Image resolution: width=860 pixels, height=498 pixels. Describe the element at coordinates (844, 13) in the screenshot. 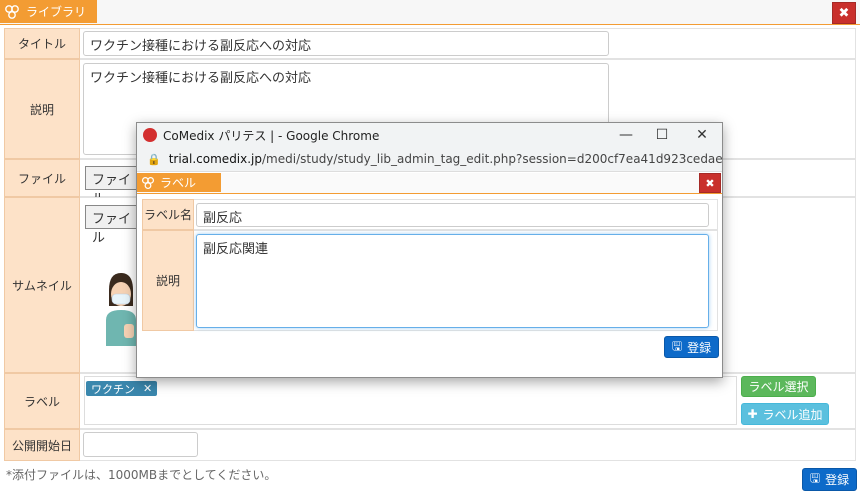

I see `close-icon: ✖` at that location.